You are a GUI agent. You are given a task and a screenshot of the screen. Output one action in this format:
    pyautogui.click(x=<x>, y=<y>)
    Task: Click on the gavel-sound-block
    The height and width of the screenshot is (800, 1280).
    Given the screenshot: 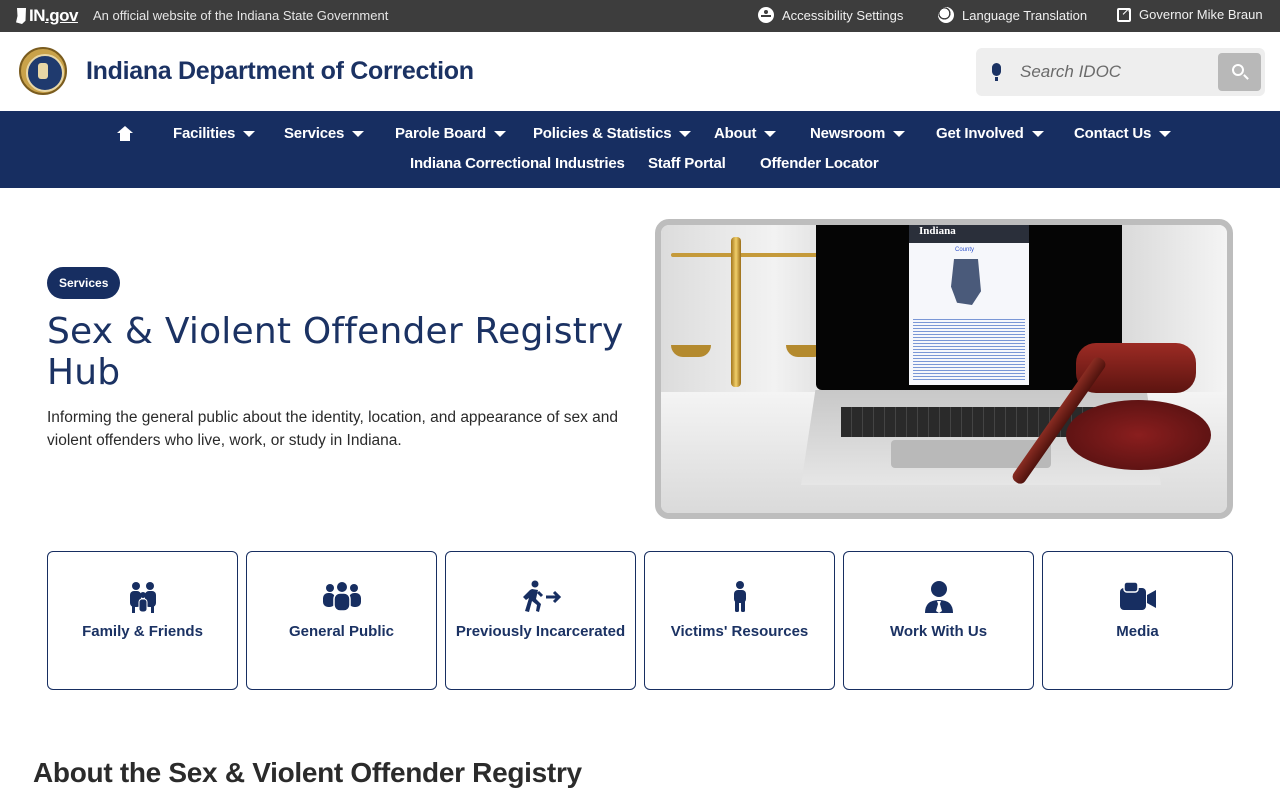 What is the action you would take?
    pyautogui.click(x=1138, y=435)
    